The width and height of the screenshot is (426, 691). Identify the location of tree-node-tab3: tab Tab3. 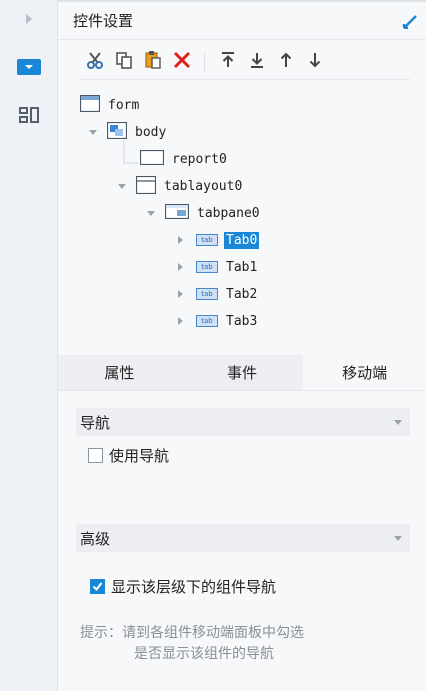
(218, 321).